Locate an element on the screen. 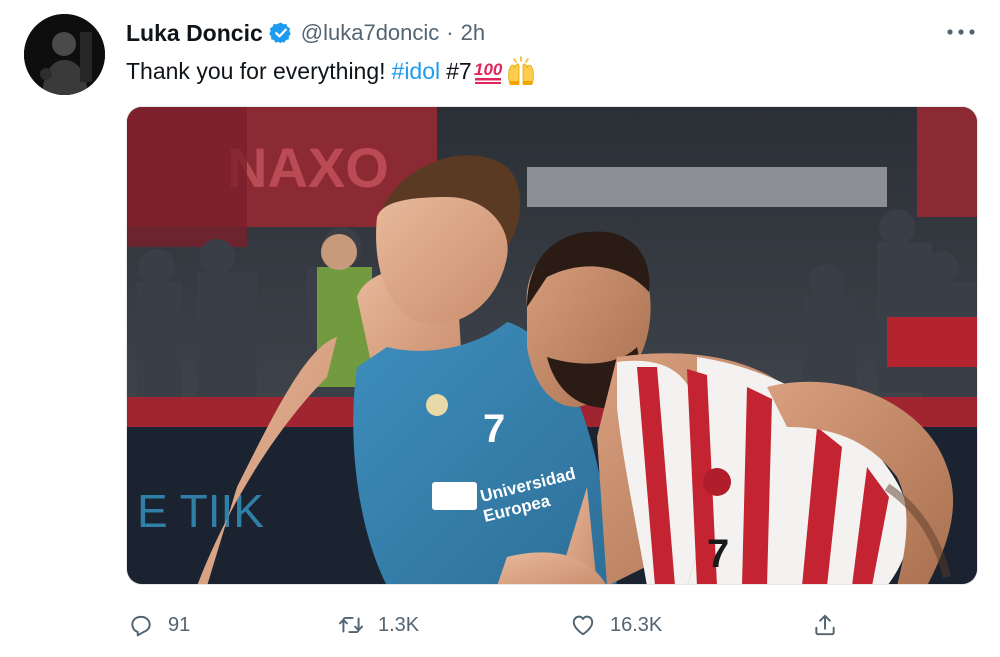  more-dots-icon is located at coordinates (961, 32).